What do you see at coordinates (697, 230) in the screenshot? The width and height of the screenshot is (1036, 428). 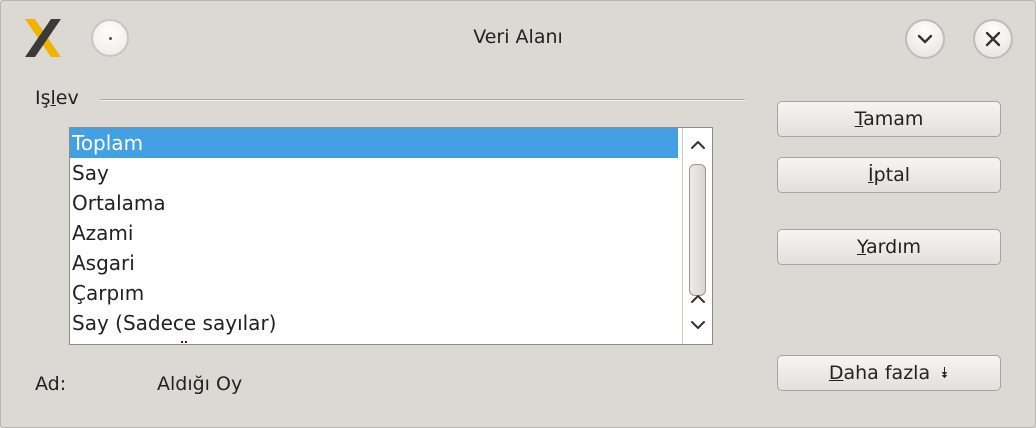 I see `scroll-thumb` at bounding box center [697, 230].